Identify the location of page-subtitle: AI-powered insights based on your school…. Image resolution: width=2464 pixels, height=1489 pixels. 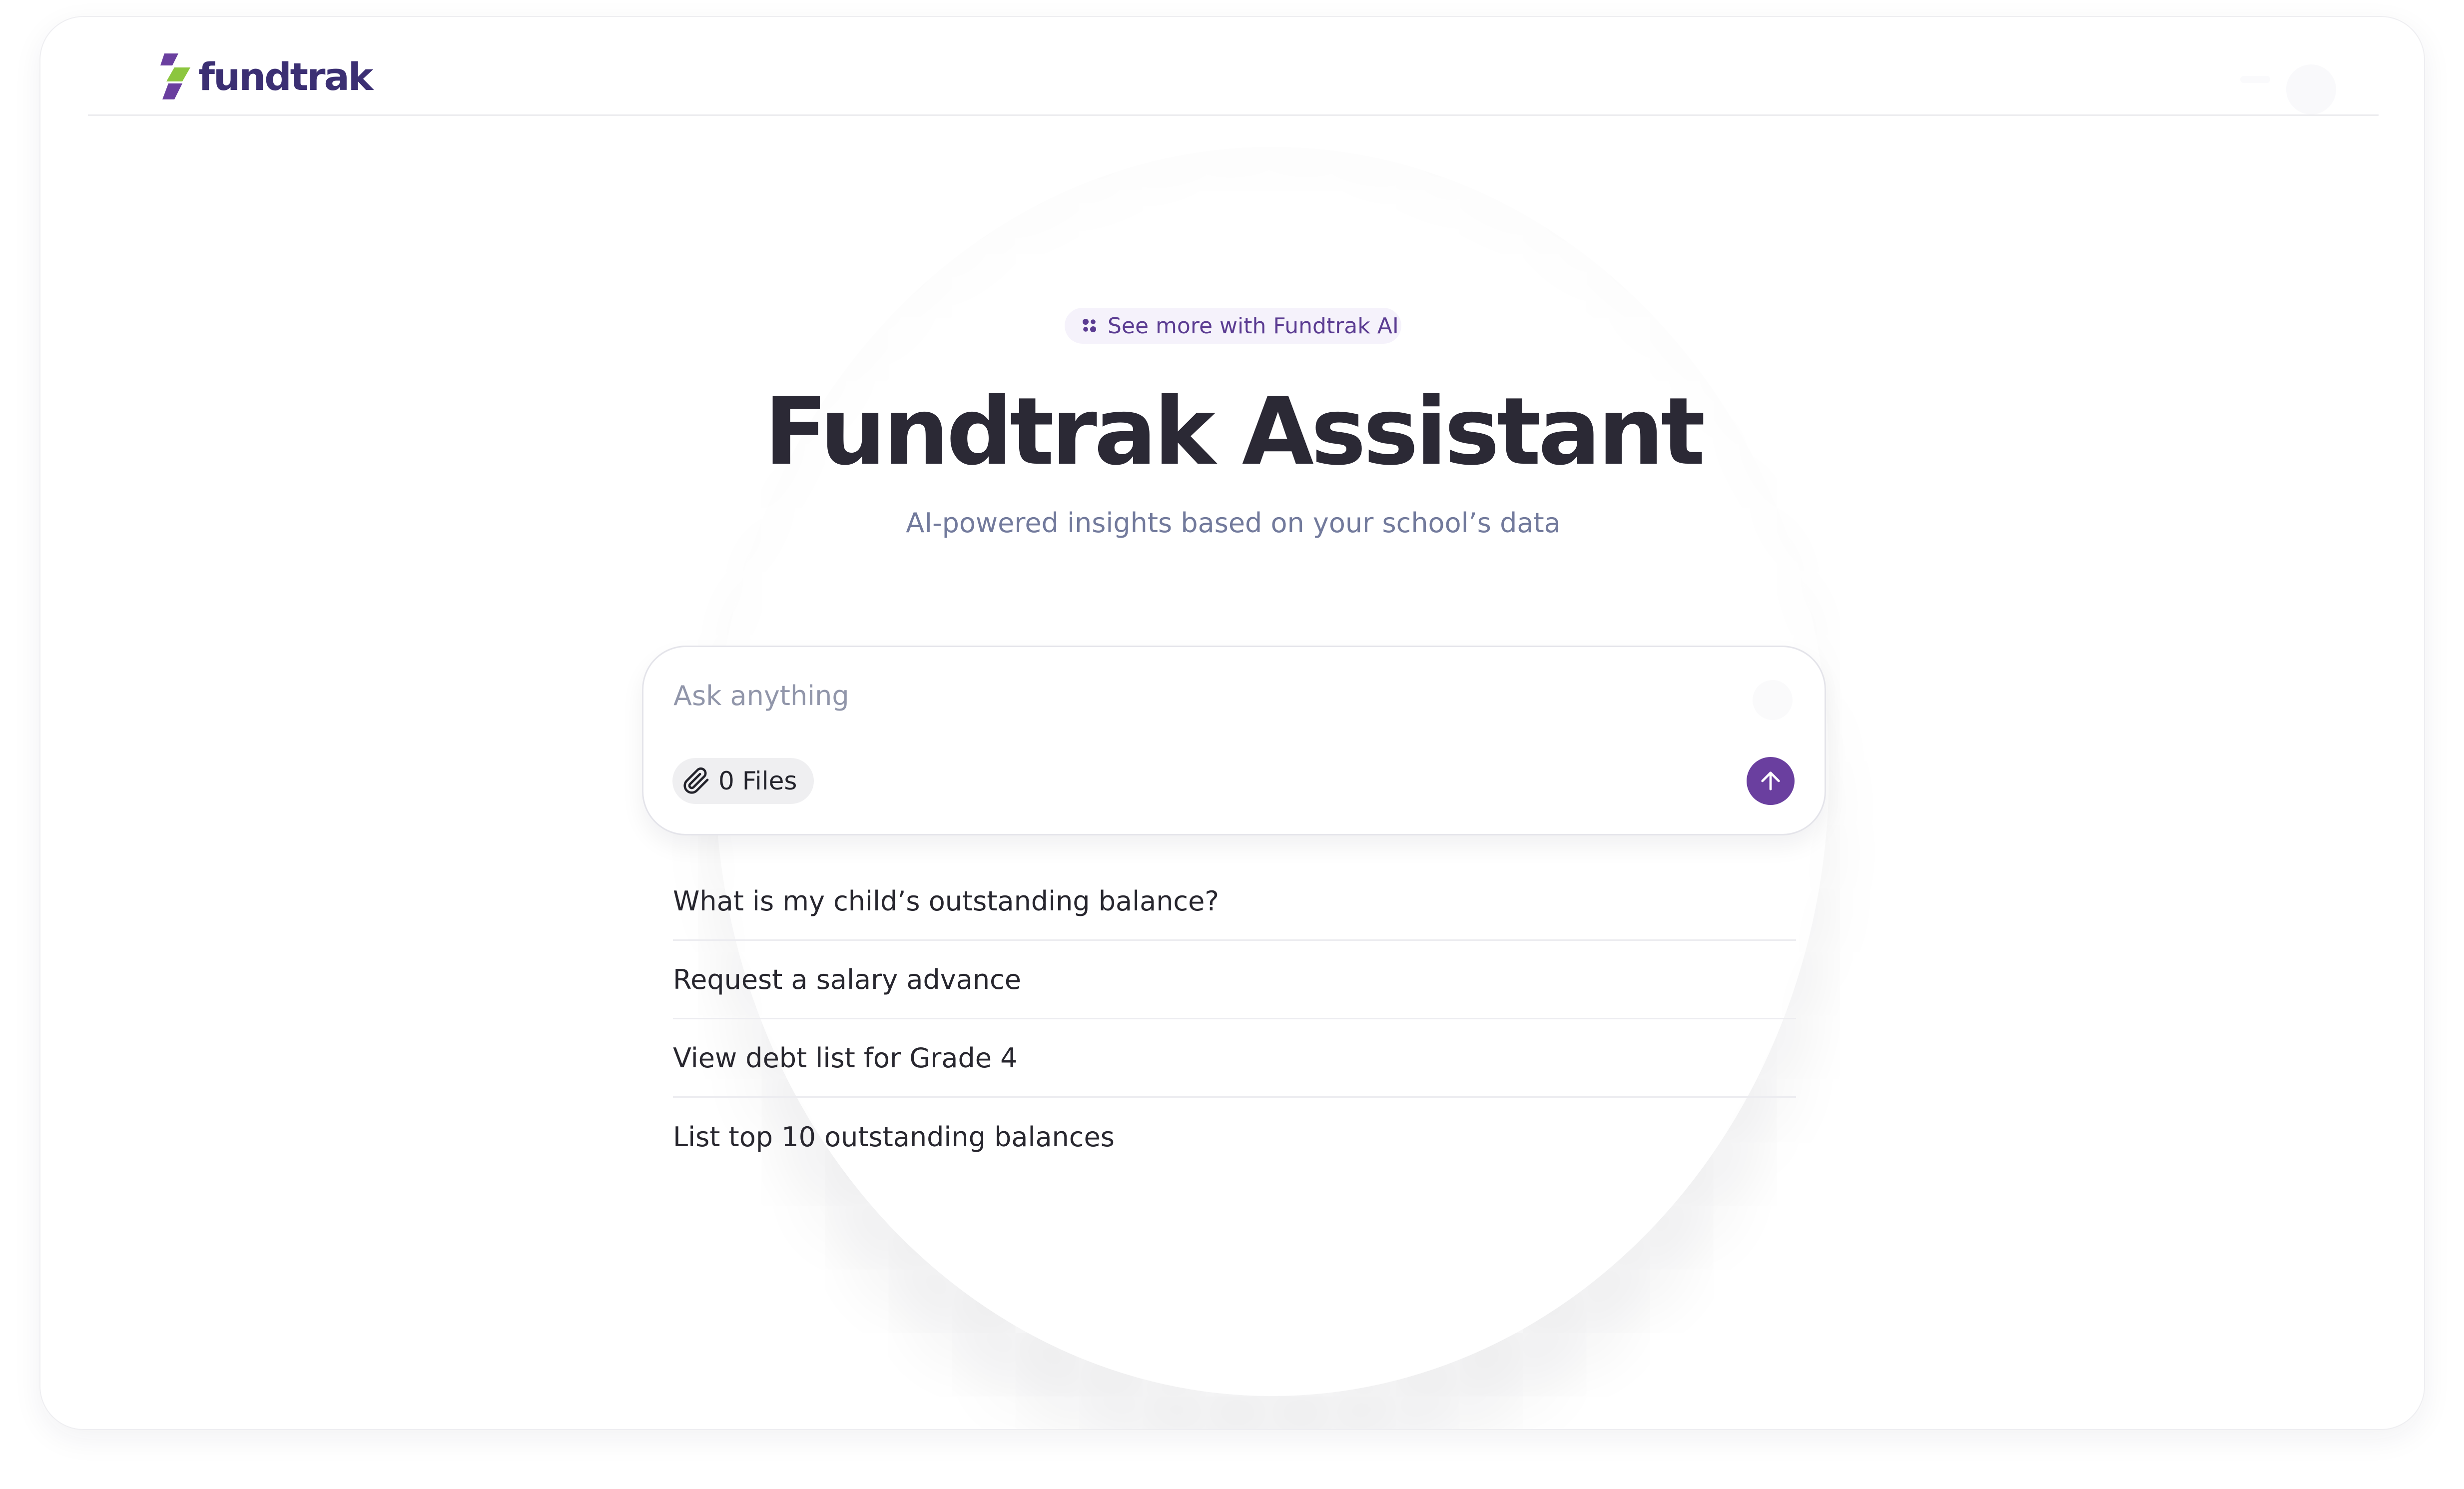
(1233, 523).